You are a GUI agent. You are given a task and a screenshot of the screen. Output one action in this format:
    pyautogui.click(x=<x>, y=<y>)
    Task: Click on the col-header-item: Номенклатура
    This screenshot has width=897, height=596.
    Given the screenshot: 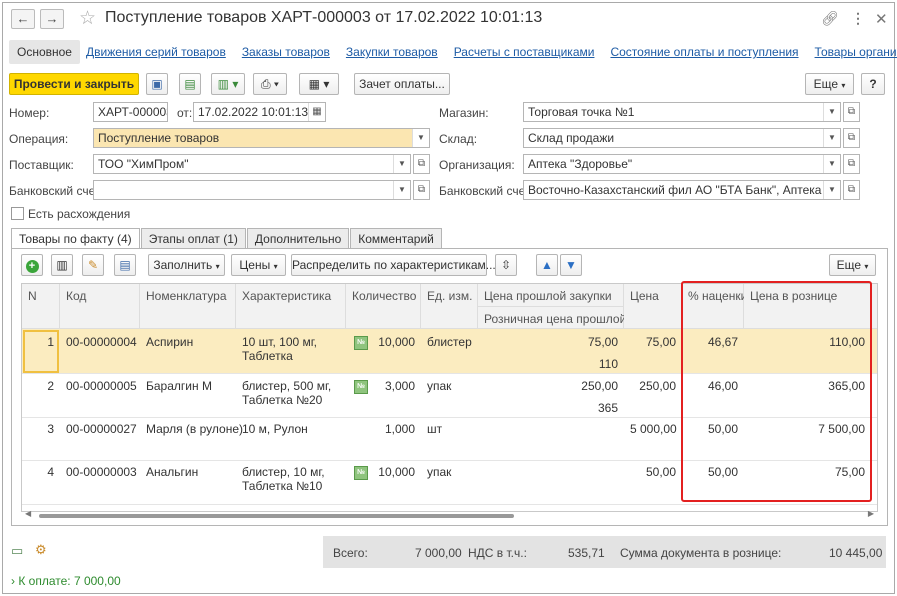 What is the action you would take?
    pyautogui.click(x=188, y=306)
    